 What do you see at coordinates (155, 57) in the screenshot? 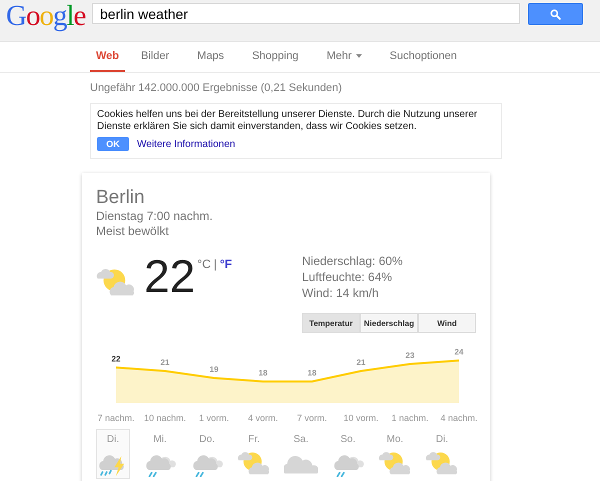
I see `nav-tab: Bilder` at bounding box center [155, 57].